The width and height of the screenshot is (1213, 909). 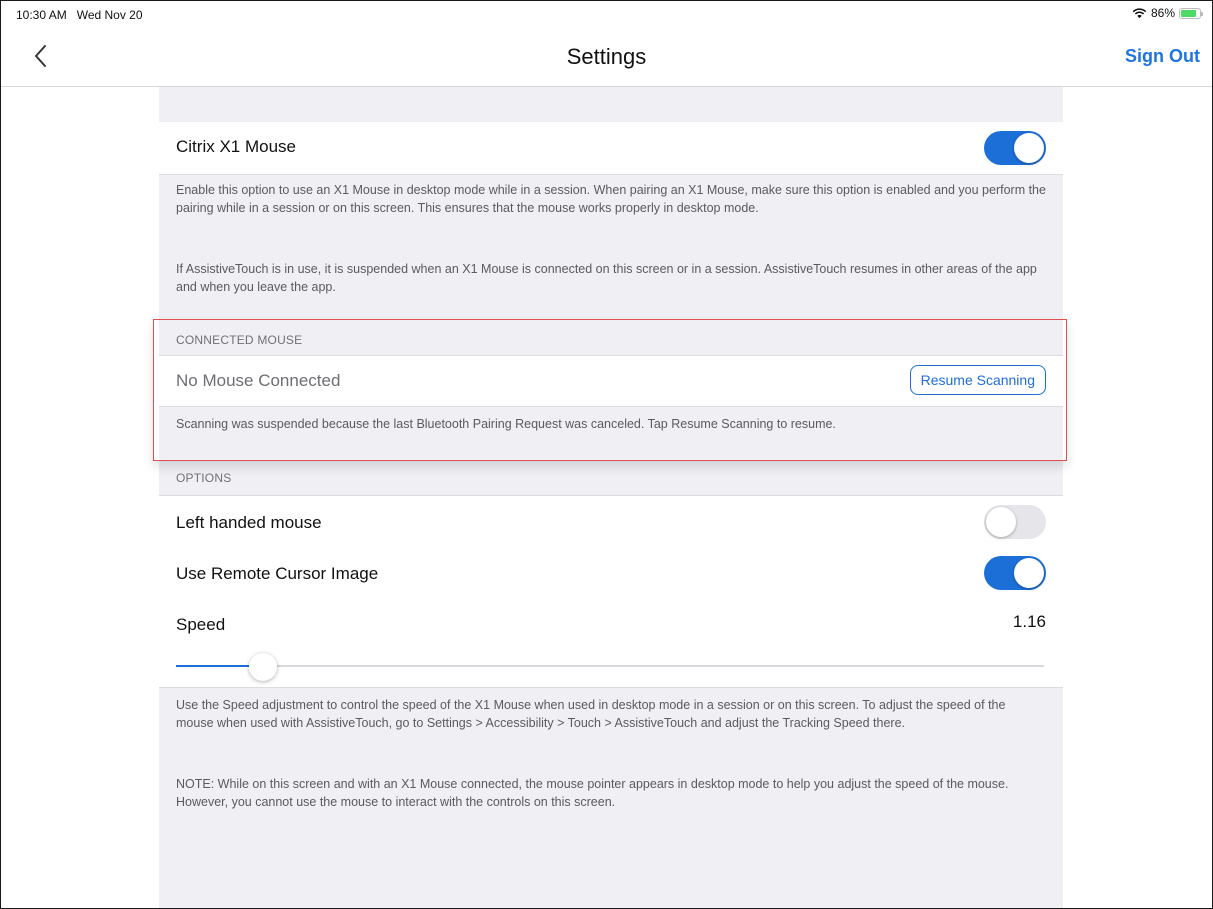 What do you see at coordinates (201, 624) in the screenshot?
I see `speed-label: Speed` at bounding box center [201, 624].